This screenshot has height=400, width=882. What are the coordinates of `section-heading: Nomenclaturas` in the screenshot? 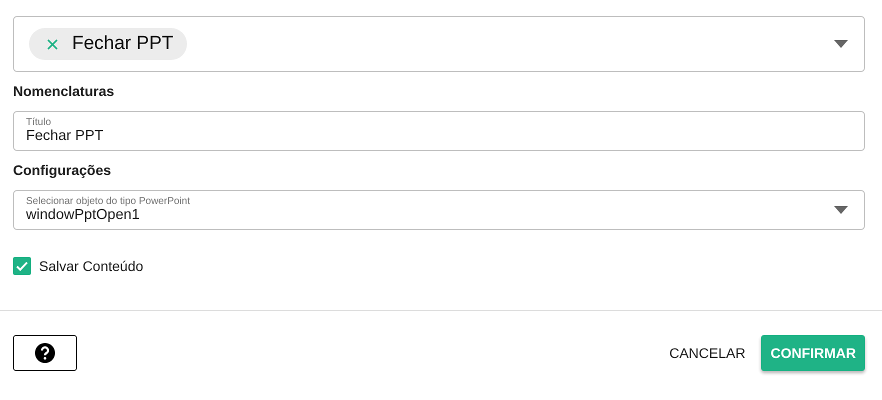 It's located at (63, 92).